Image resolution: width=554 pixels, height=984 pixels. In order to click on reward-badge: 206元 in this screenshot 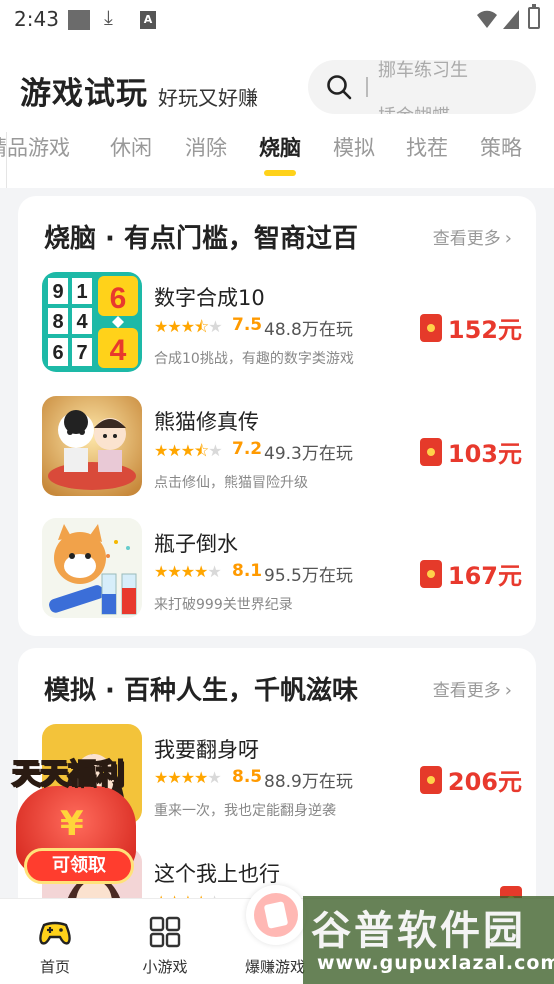, I will do `click(470, 779)`.